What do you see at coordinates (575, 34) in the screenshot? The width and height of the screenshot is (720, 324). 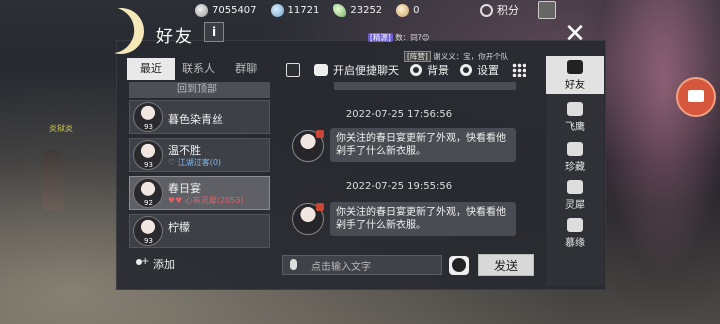 I see `close-button: ✕` at bounding box center [575, 34].